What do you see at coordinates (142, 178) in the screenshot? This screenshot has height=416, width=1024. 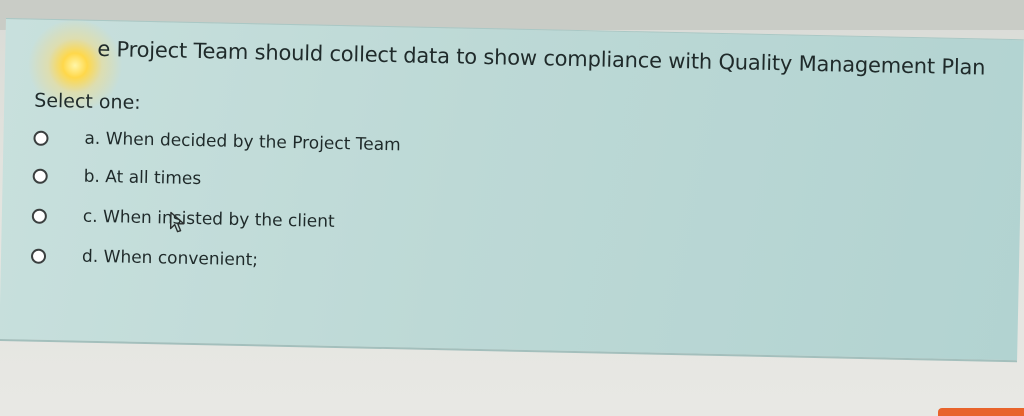 I see `answer-option-label: b. At all times` at bounding box center [142, 178].